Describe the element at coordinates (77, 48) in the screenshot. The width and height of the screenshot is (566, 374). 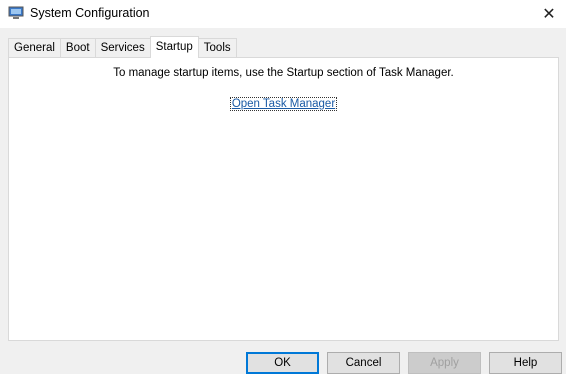
I see `tab-boot: Boot` at that location.